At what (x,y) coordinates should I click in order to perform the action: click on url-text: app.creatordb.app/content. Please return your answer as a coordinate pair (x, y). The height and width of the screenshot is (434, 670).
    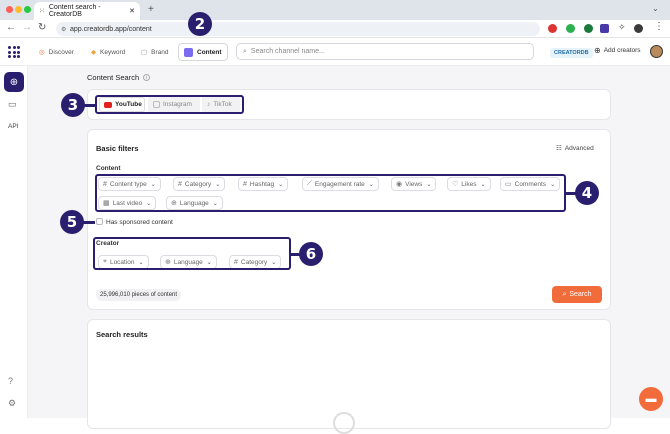
    Looking at the image, I should click on (111, 29).